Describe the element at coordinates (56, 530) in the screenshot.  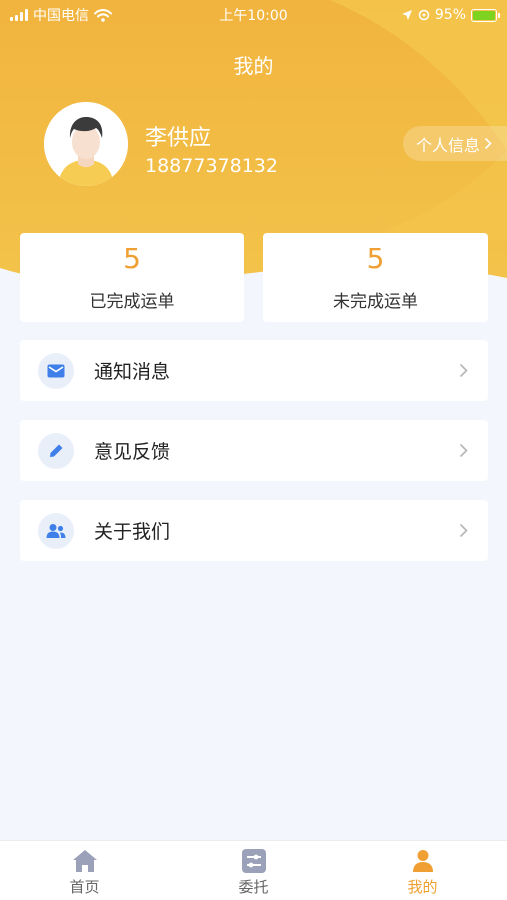
I see `users-icon` at that location.